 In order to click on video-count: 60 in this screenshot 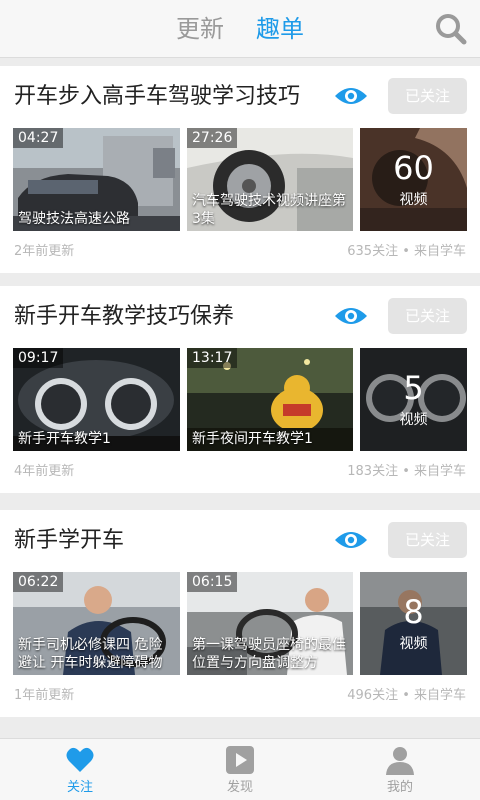, I will do `click(413, 168)`.